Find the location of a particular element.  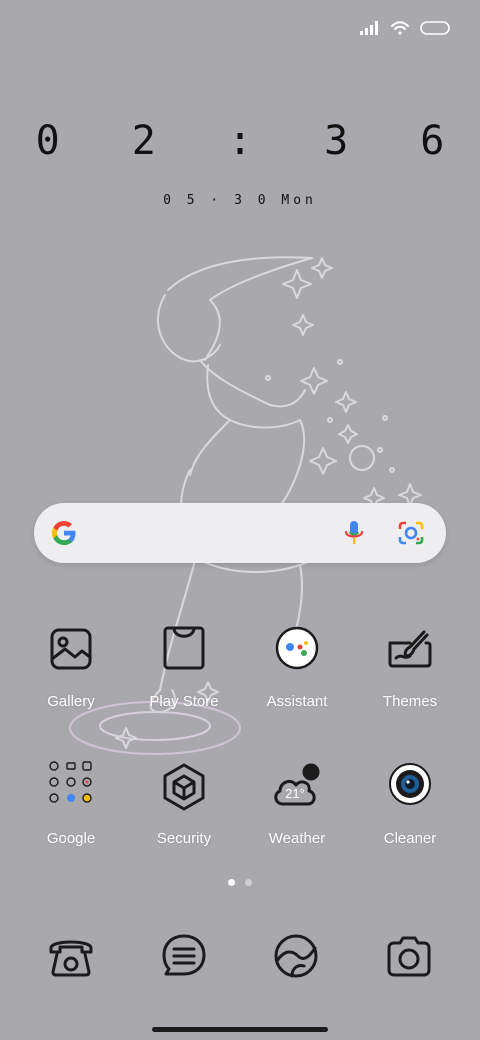

microphone-icon is located at coordinates (354, 533).